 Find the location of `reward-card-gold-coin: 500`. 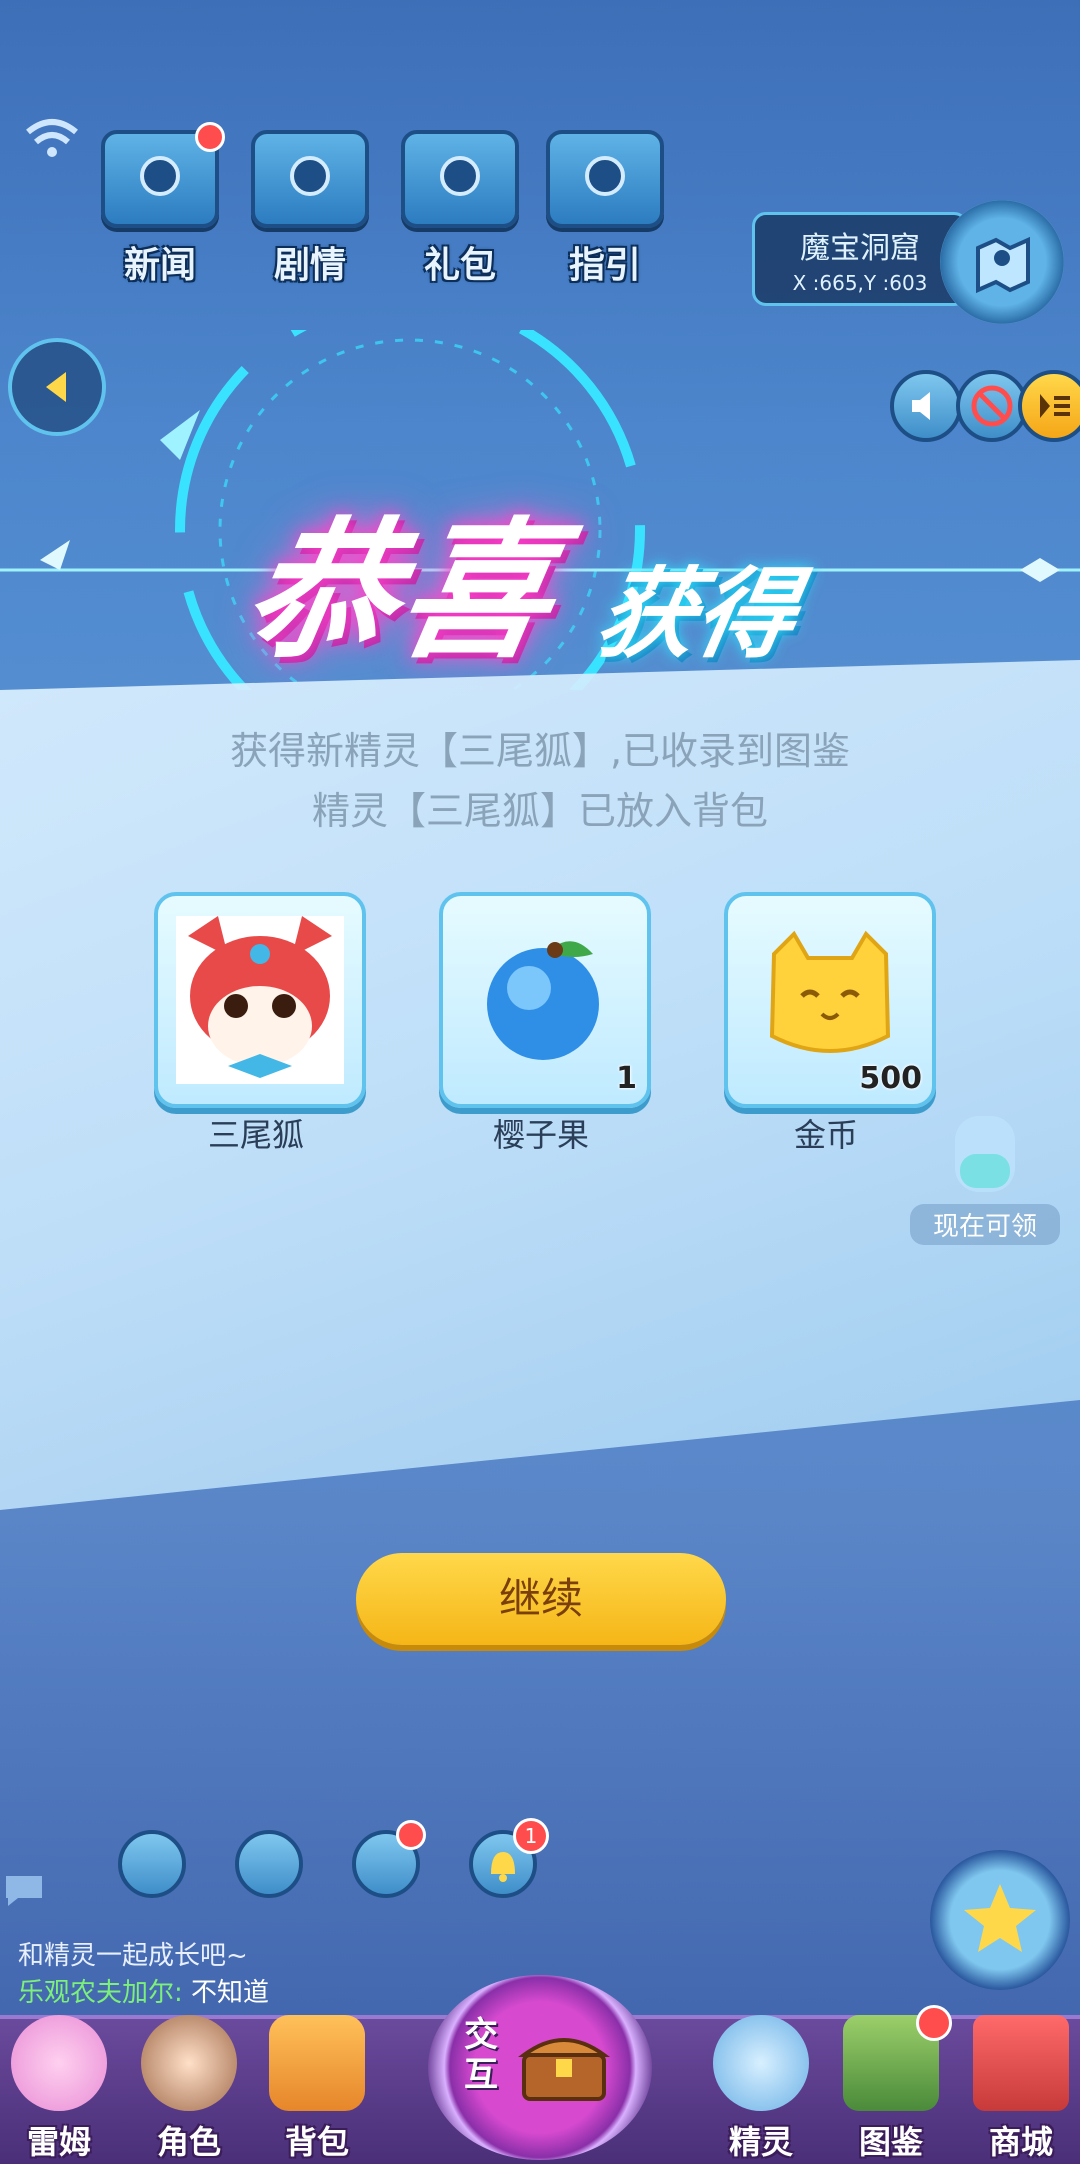

reward-card-gold-coin: 500 is located at coordinates (830, 1000).